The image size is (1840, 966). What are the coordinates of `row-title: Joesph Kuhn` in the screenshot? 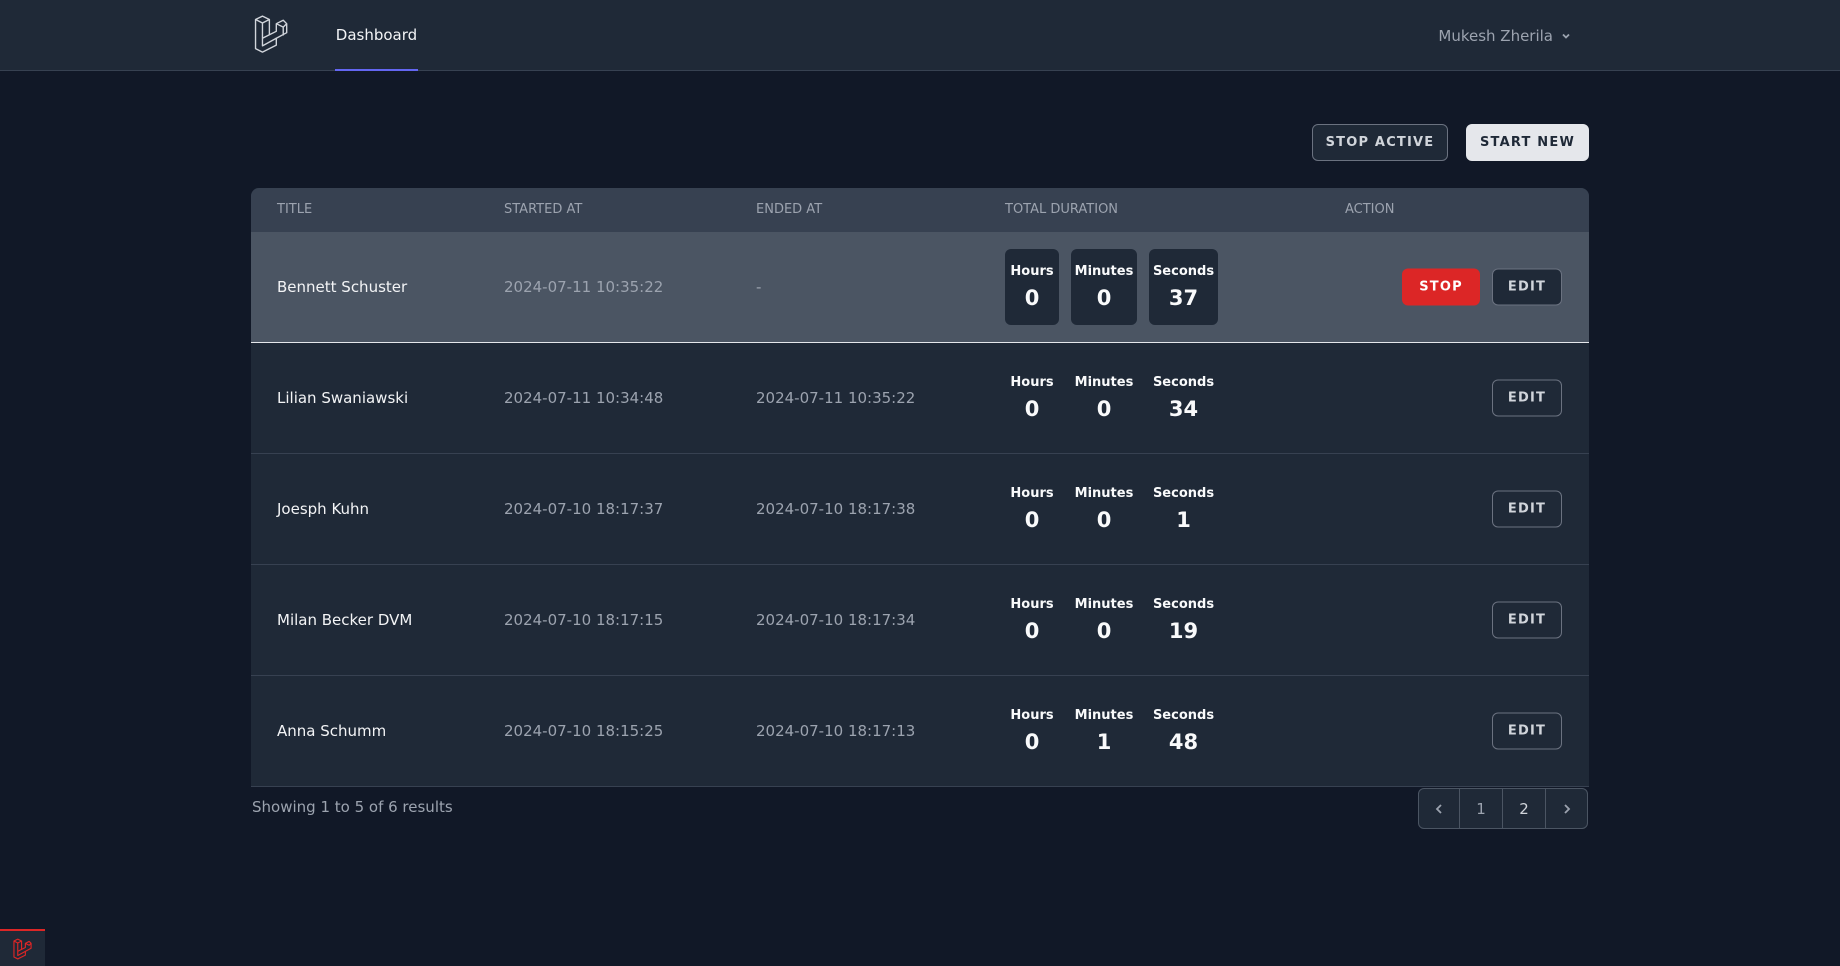 It's located at (323, 509).